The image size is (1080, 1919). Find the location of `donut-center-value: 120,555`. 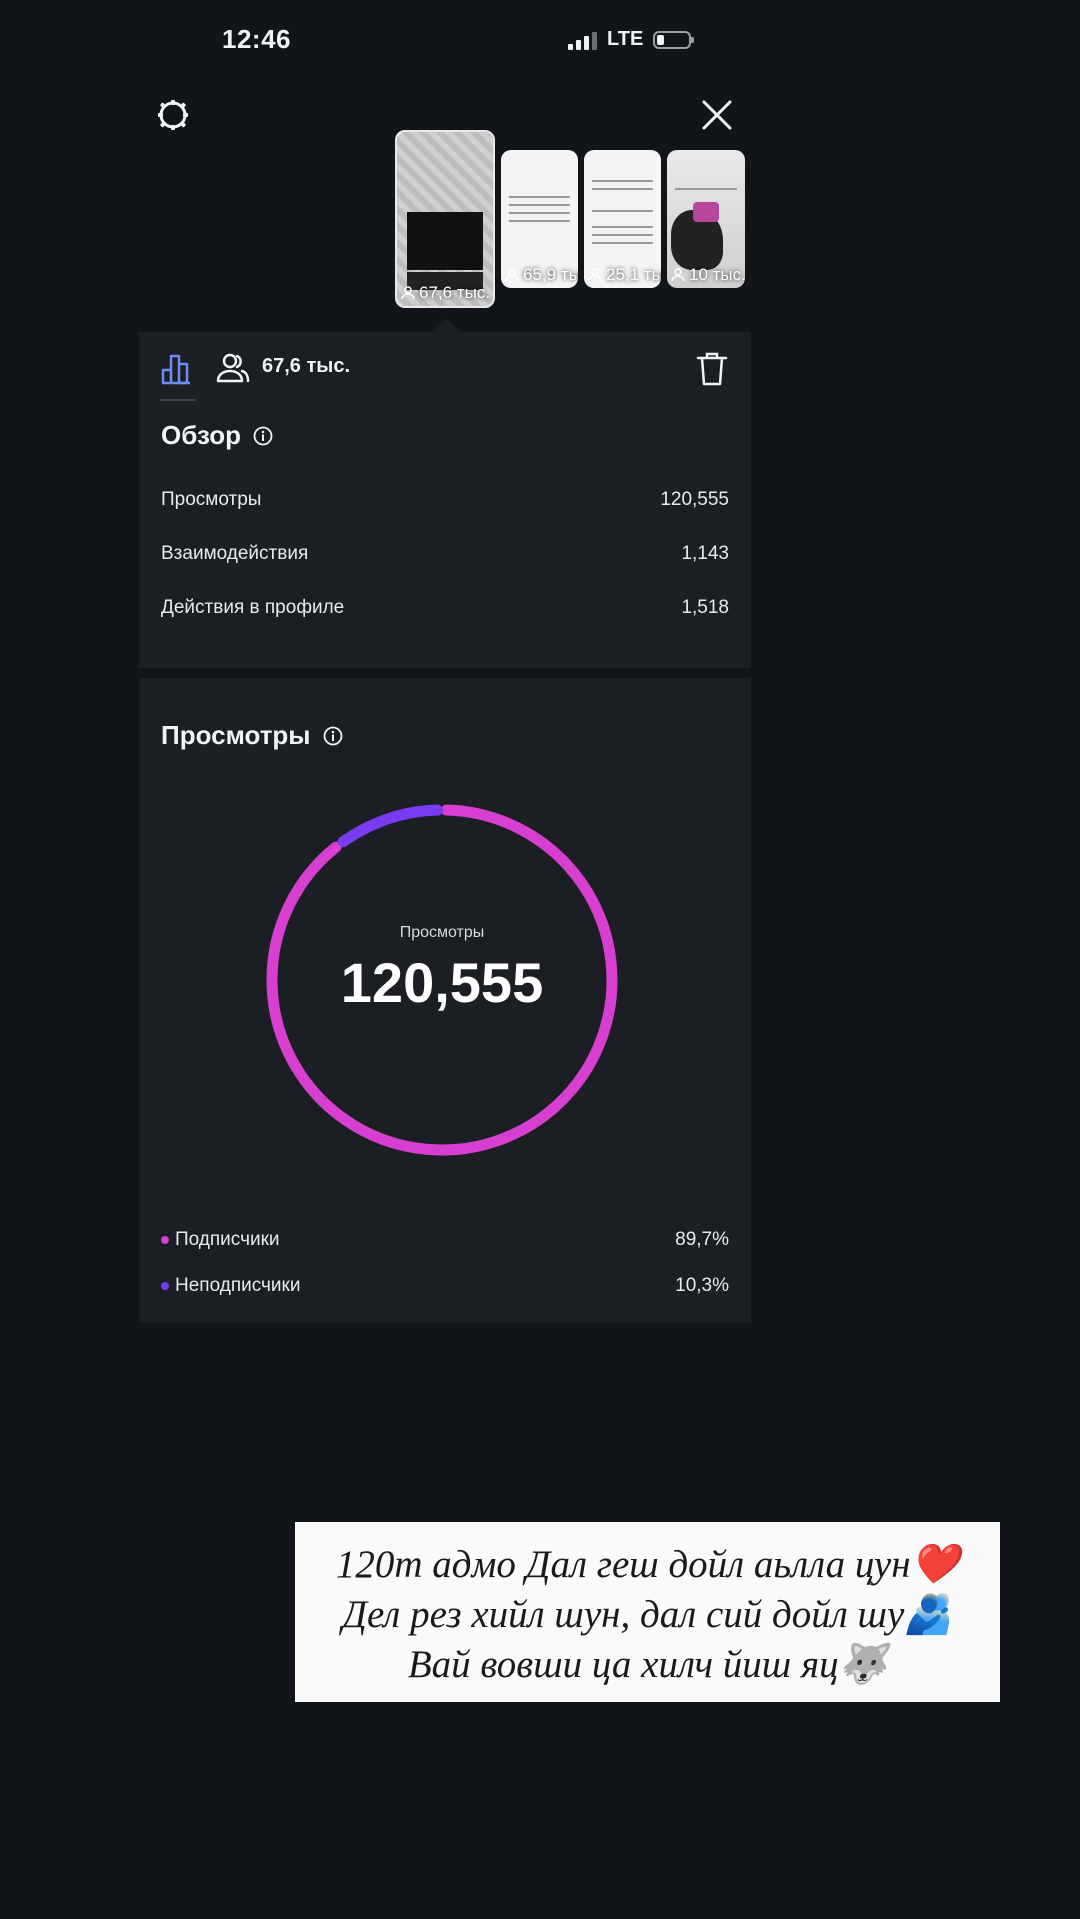

donut-center-value: 120,555 is located at coordinates (442, 982).